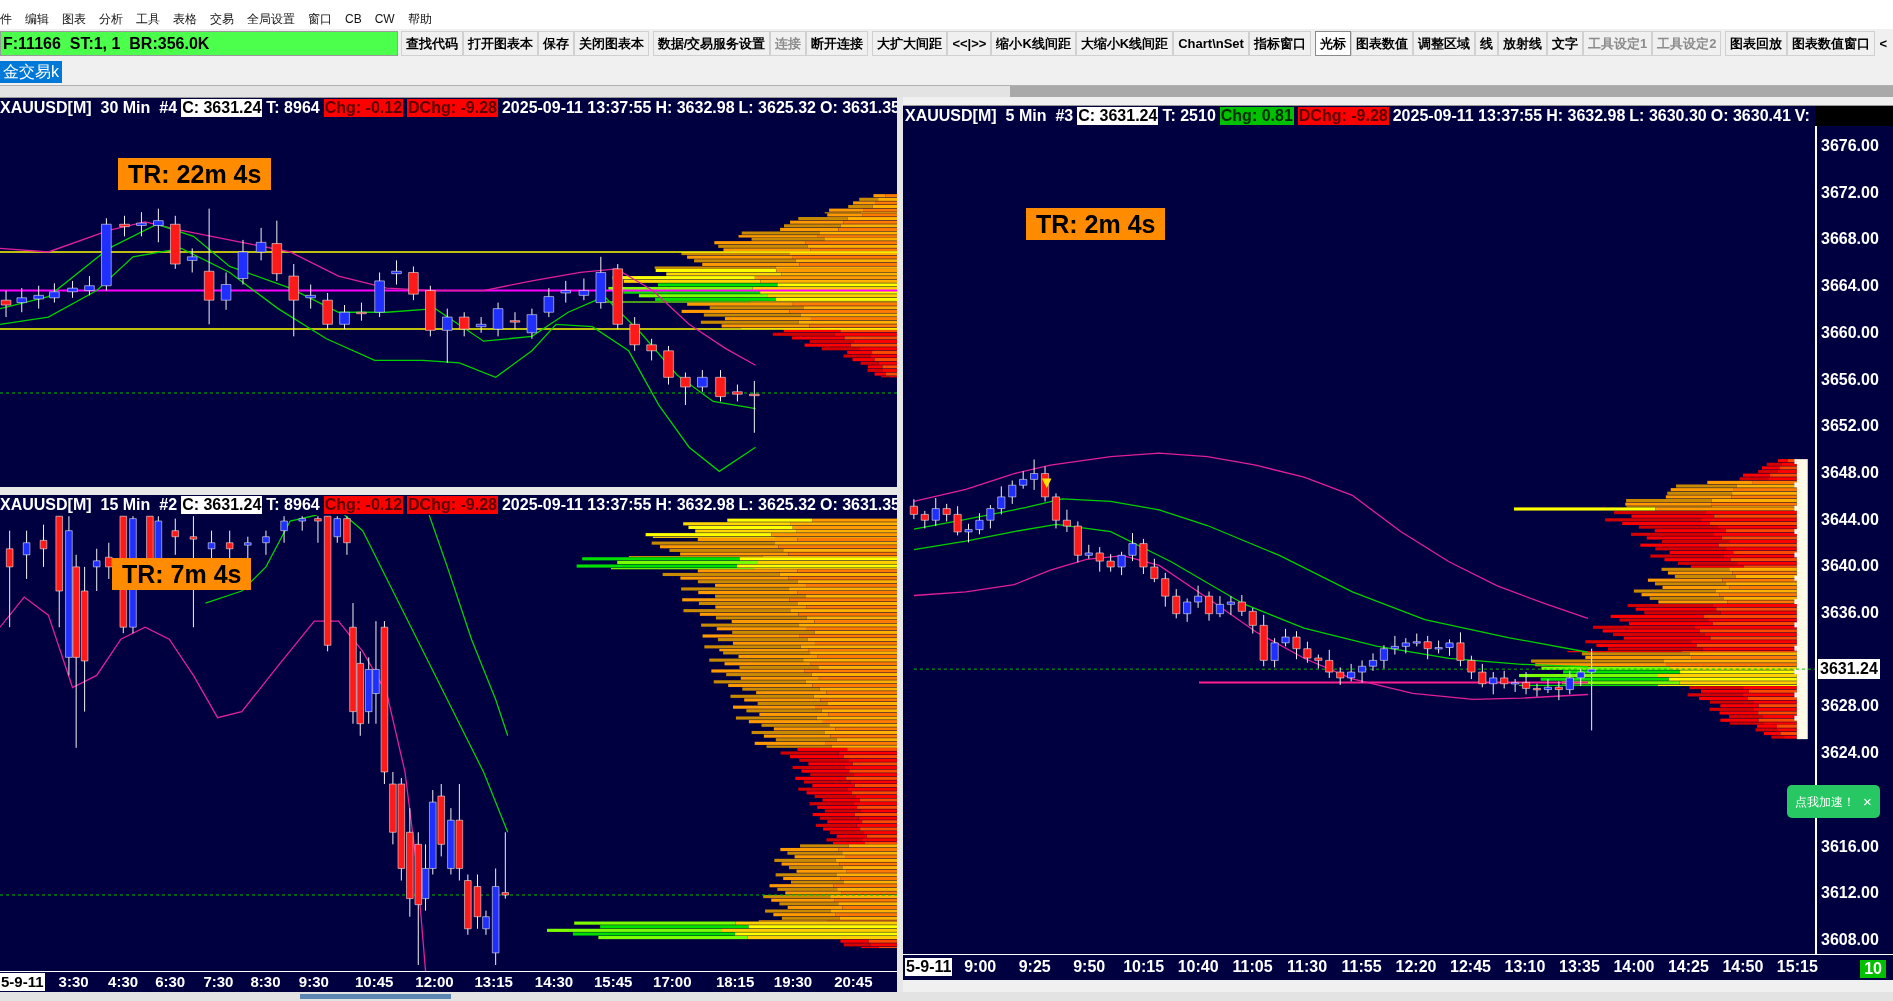  I want to click on price-axis-label: 3644.00, so click(1850, 519).